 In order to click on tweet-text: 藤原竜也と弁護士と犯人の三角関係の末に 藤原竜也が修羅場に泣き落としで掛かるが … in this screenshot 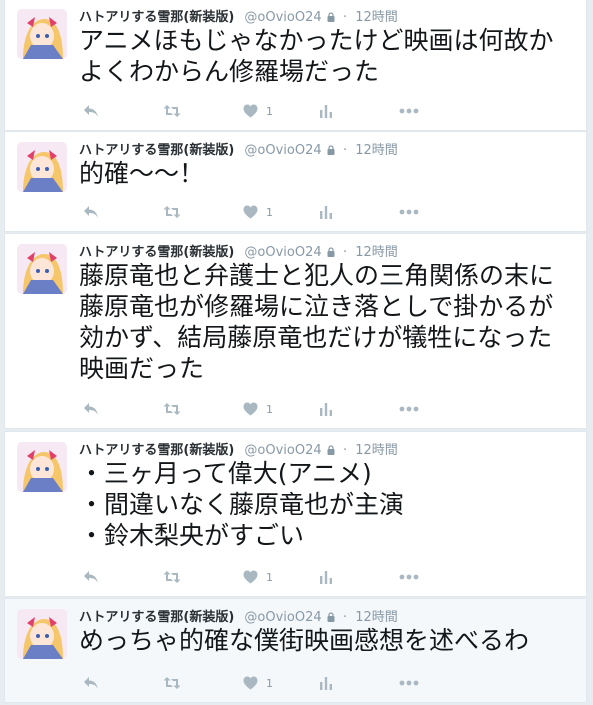, I will do `click(328, 322)`.